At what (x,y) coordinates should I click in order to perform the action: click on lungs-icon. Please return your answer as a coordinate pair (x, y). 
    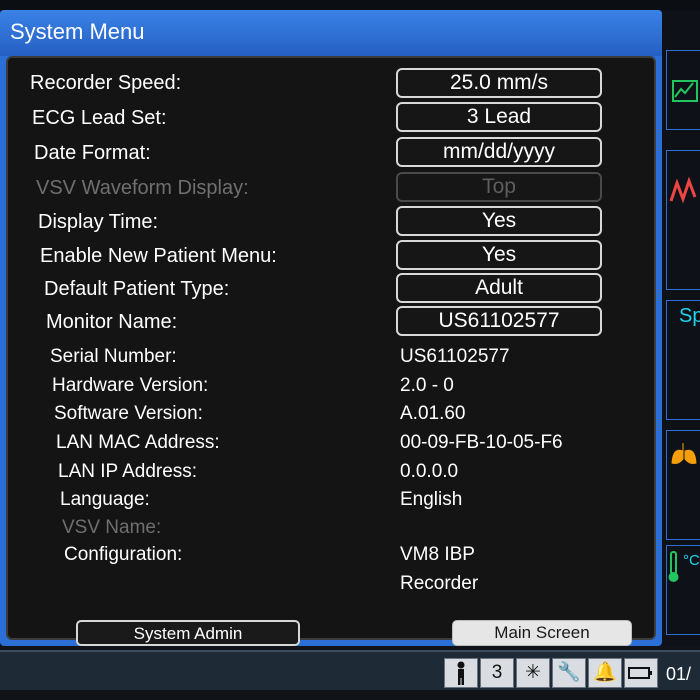
    Looking at the image, I should click on (684, 453).